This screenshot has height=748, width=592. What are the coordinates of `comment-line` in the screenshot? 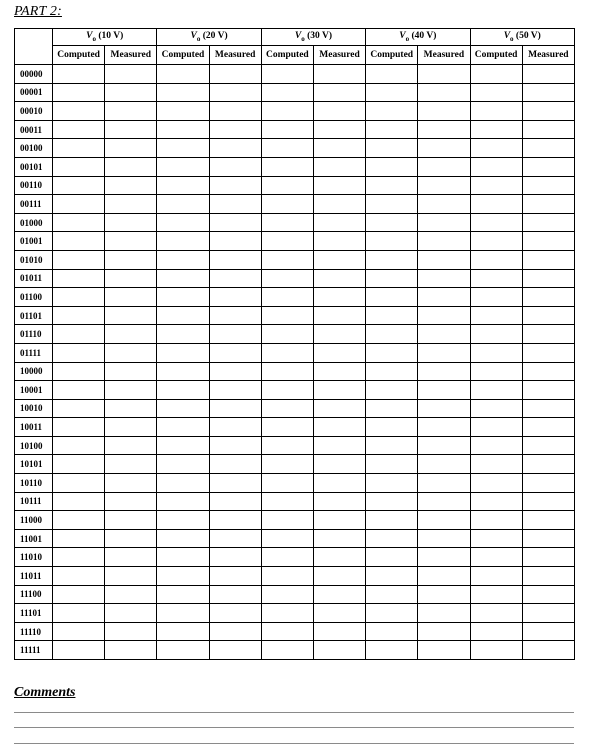 It's located at (294, 743).